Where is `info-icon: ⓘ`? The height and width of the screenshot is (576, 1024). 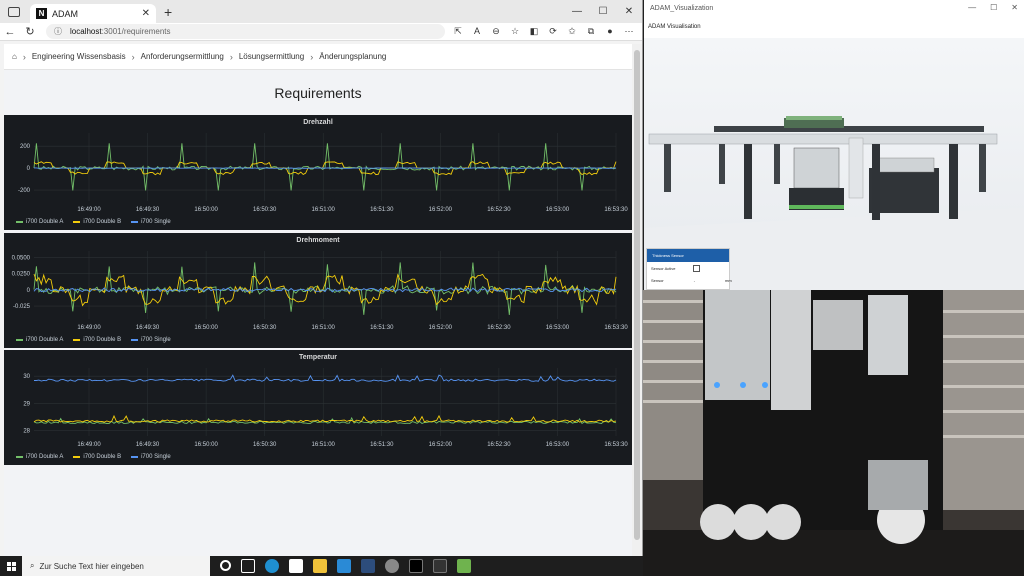 info-icon: ⓘ is located at coordinates (58, 31).